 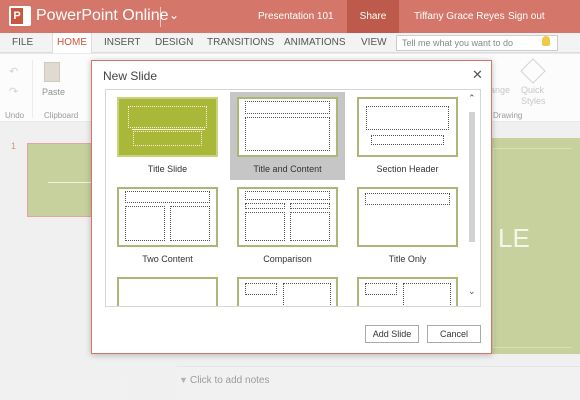 I want to click on document-name: Presentation 101, so click(x=296, y=16).